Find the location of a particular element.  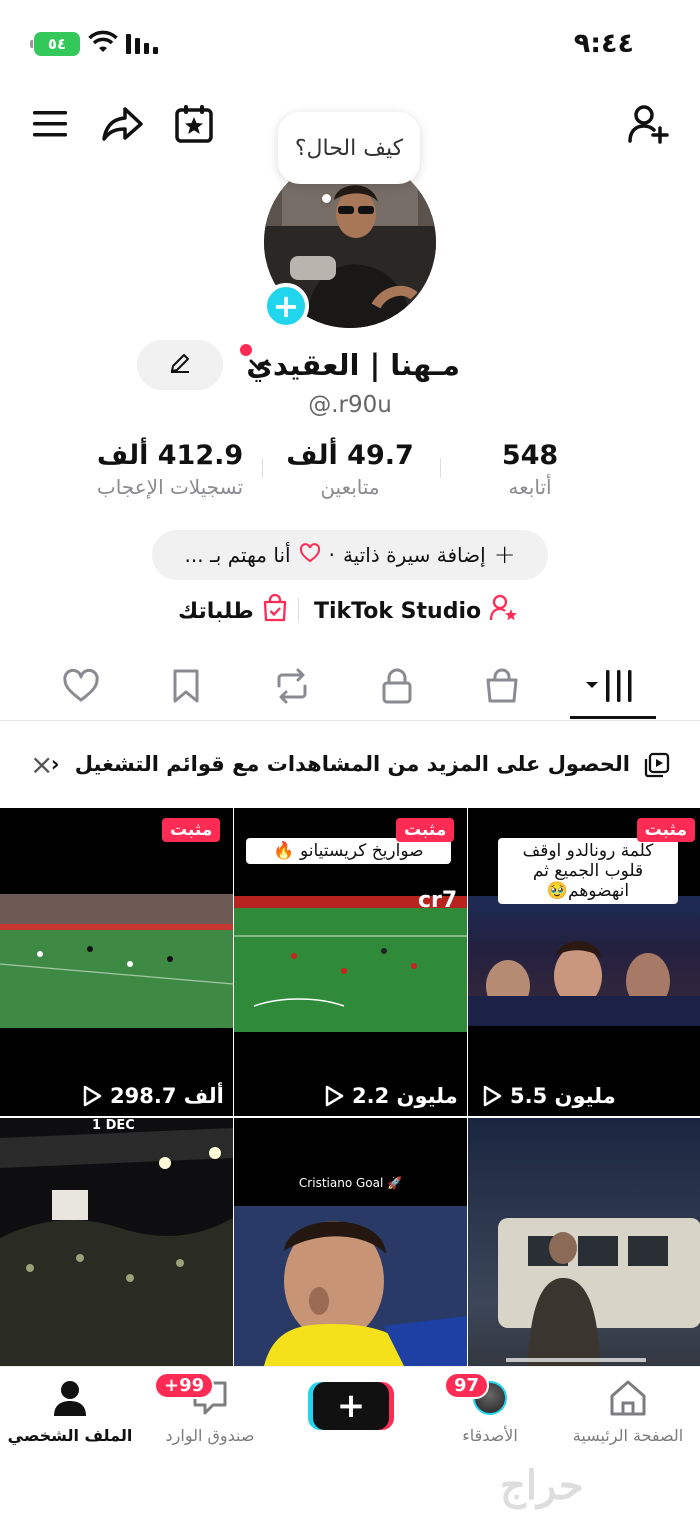

note-text: كيف الحال؟ is located at coordinates (349, 148).